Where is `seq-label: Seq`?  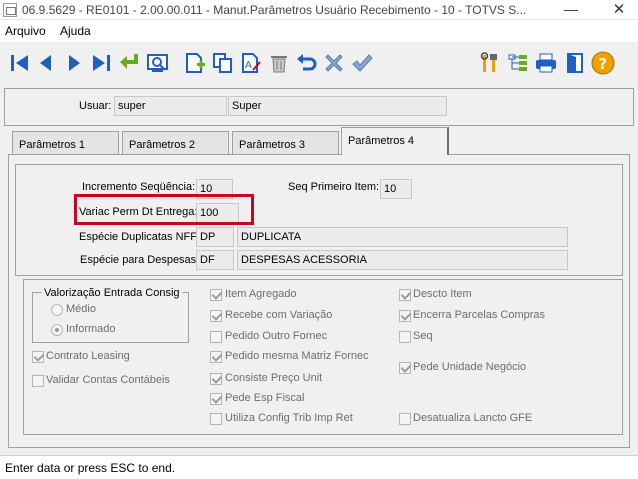 seq-label: Seq is located at coordinates (423, 336).